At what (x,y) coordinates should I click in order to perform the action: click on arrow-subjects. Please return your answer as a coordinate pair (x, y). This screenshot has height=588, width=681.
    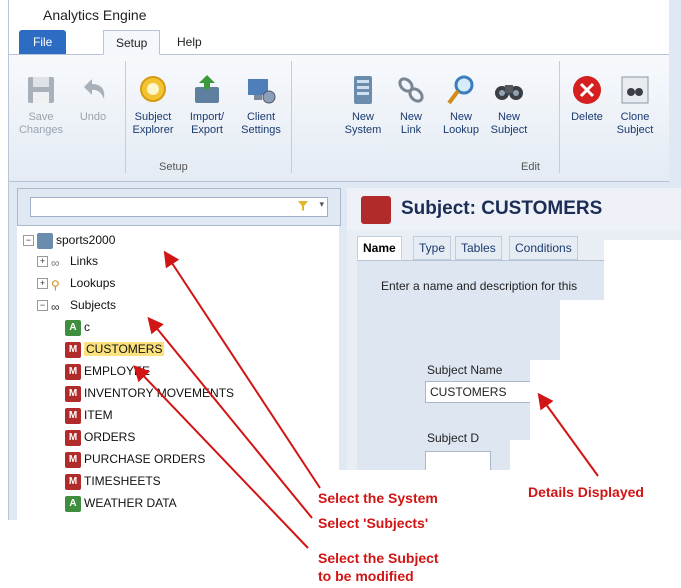
    Looking at the image, I should click on (230, 417).